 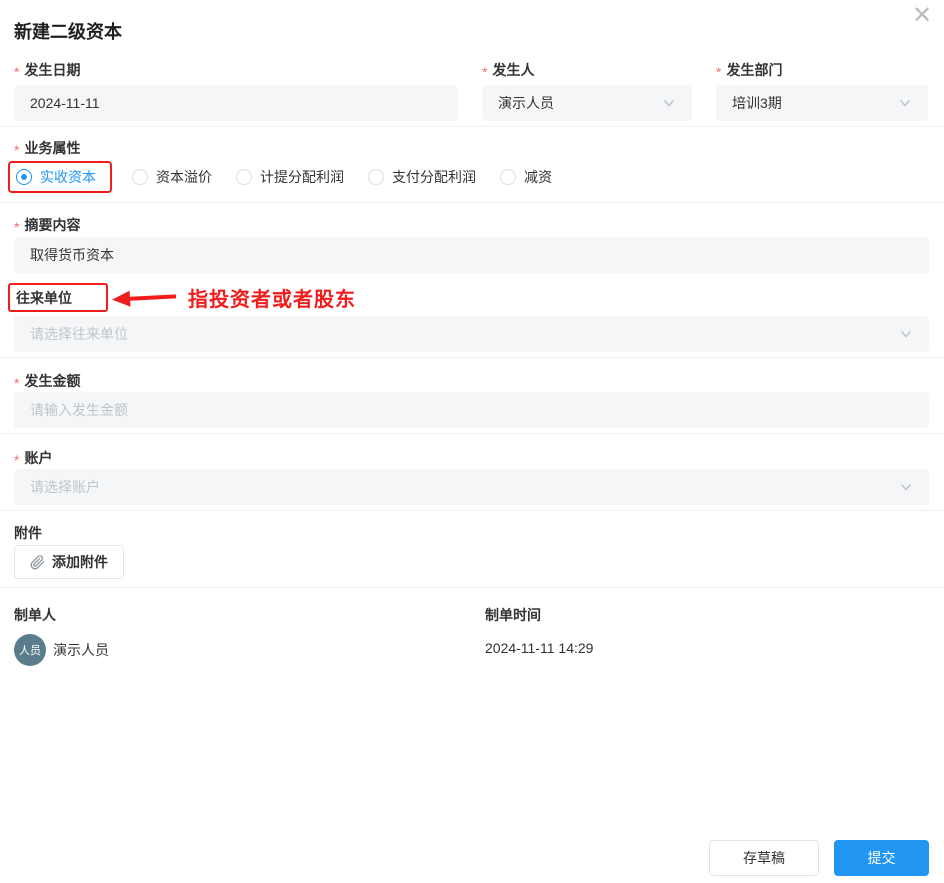 I want to click on created-time-block: 制单时间 2024-11-11 14:29, so click(x=707, y=640).